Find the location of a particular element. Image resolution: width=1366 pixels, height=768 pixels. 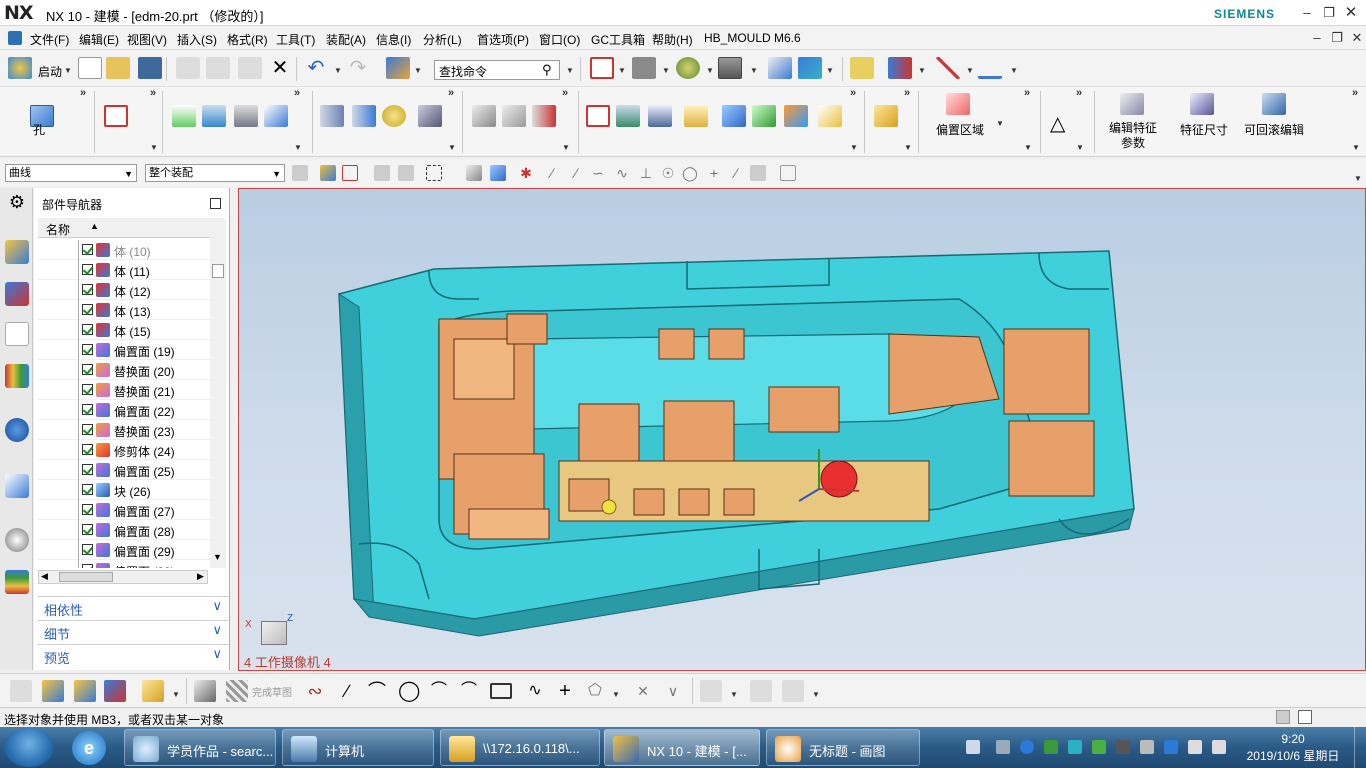

menu-analysis: 分析(L) is located at coordinates (442, 39).